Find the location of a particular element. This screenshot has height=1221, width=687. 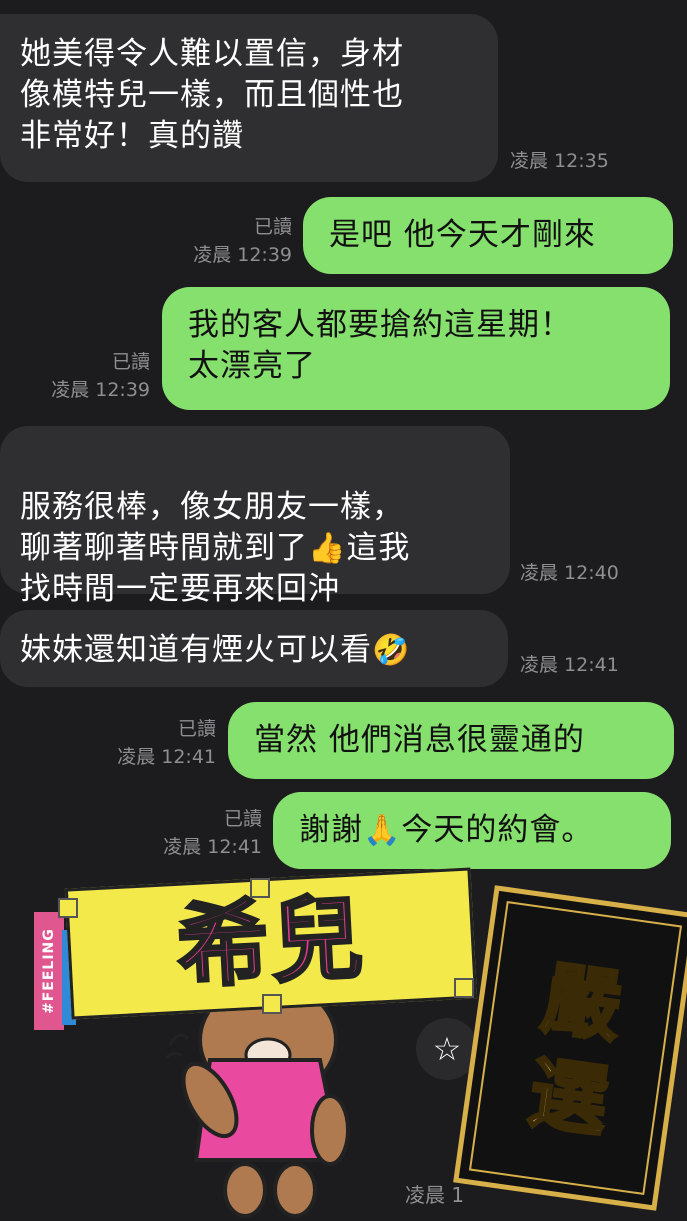

outgoing-message-bubble: 謝謝🙏今天的約會。 is located at coordinates (472, 830).